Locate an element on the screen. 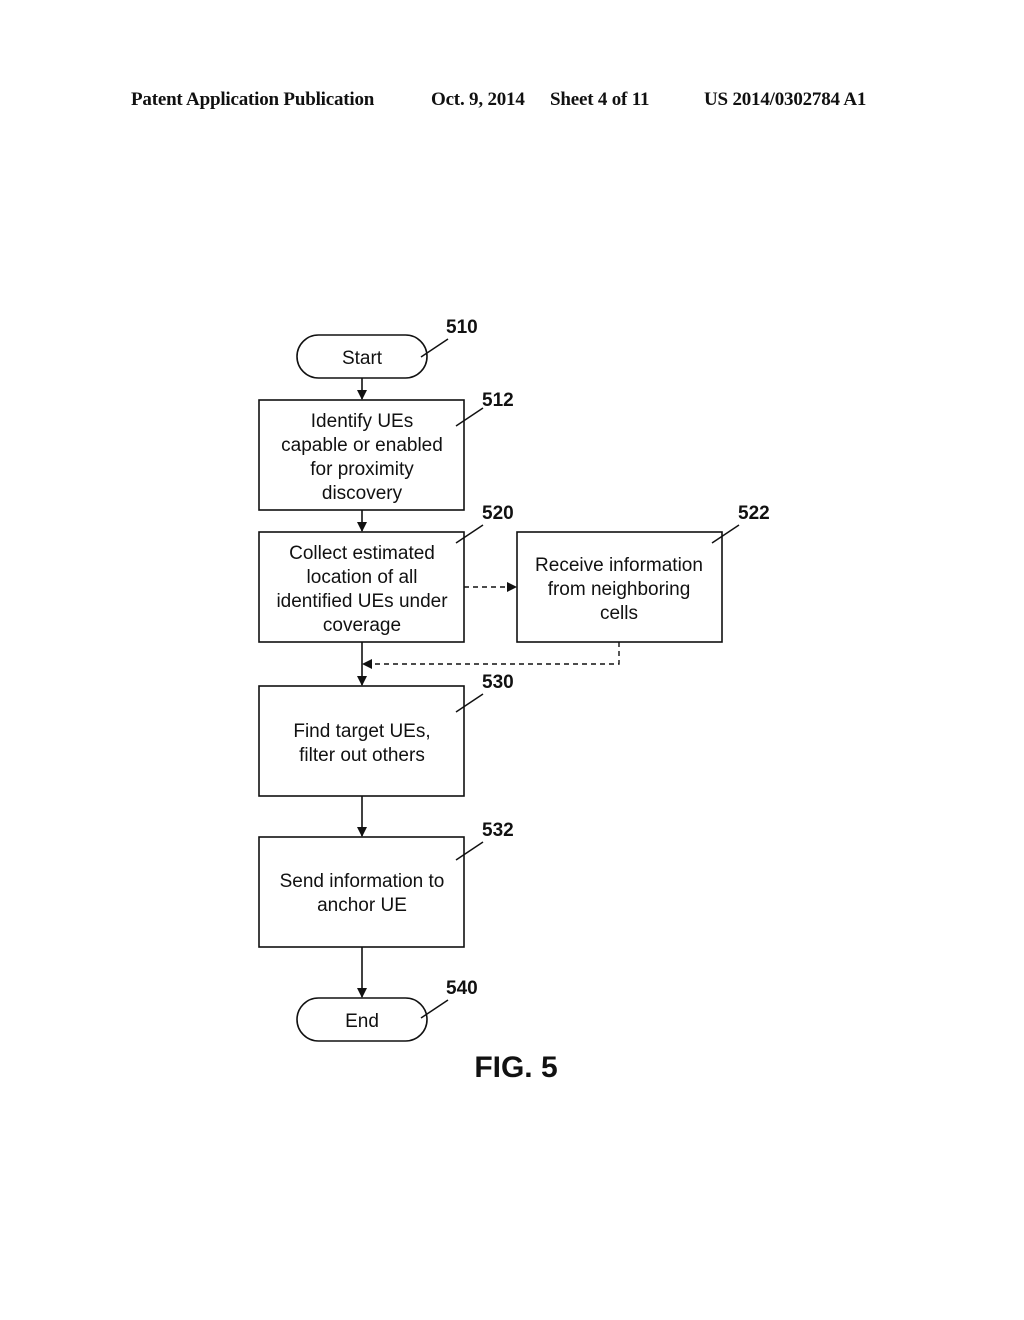 Image resolution: width=1024 pixels, height=1320 pixels. ref-520: 520 is located at coordinates (498, 513).